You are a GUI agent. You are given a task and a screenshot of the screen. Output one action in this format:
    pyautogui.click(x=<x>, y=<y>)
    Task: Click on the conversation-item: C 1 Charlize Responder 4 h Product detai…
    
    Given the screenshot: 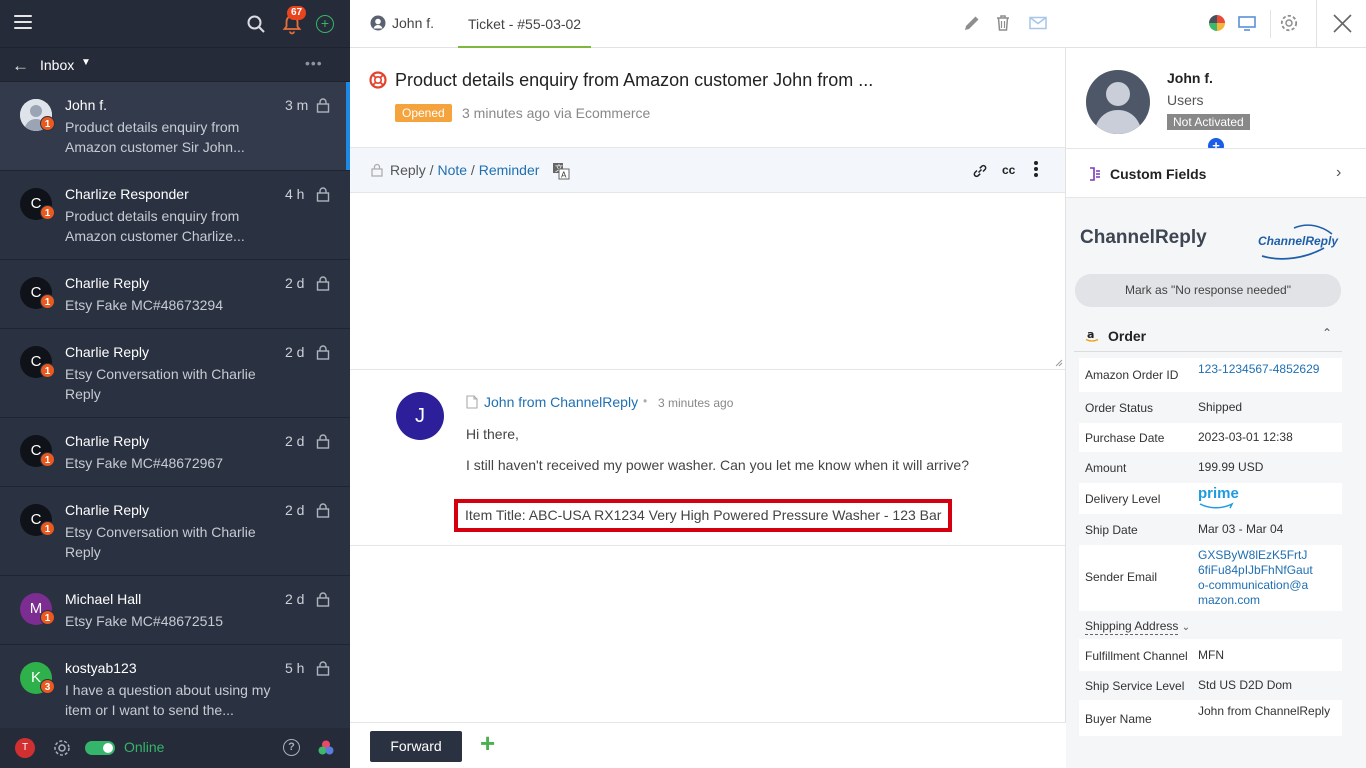 What is the action you would take?
    pyautogui.click(x=175, y=215)
    